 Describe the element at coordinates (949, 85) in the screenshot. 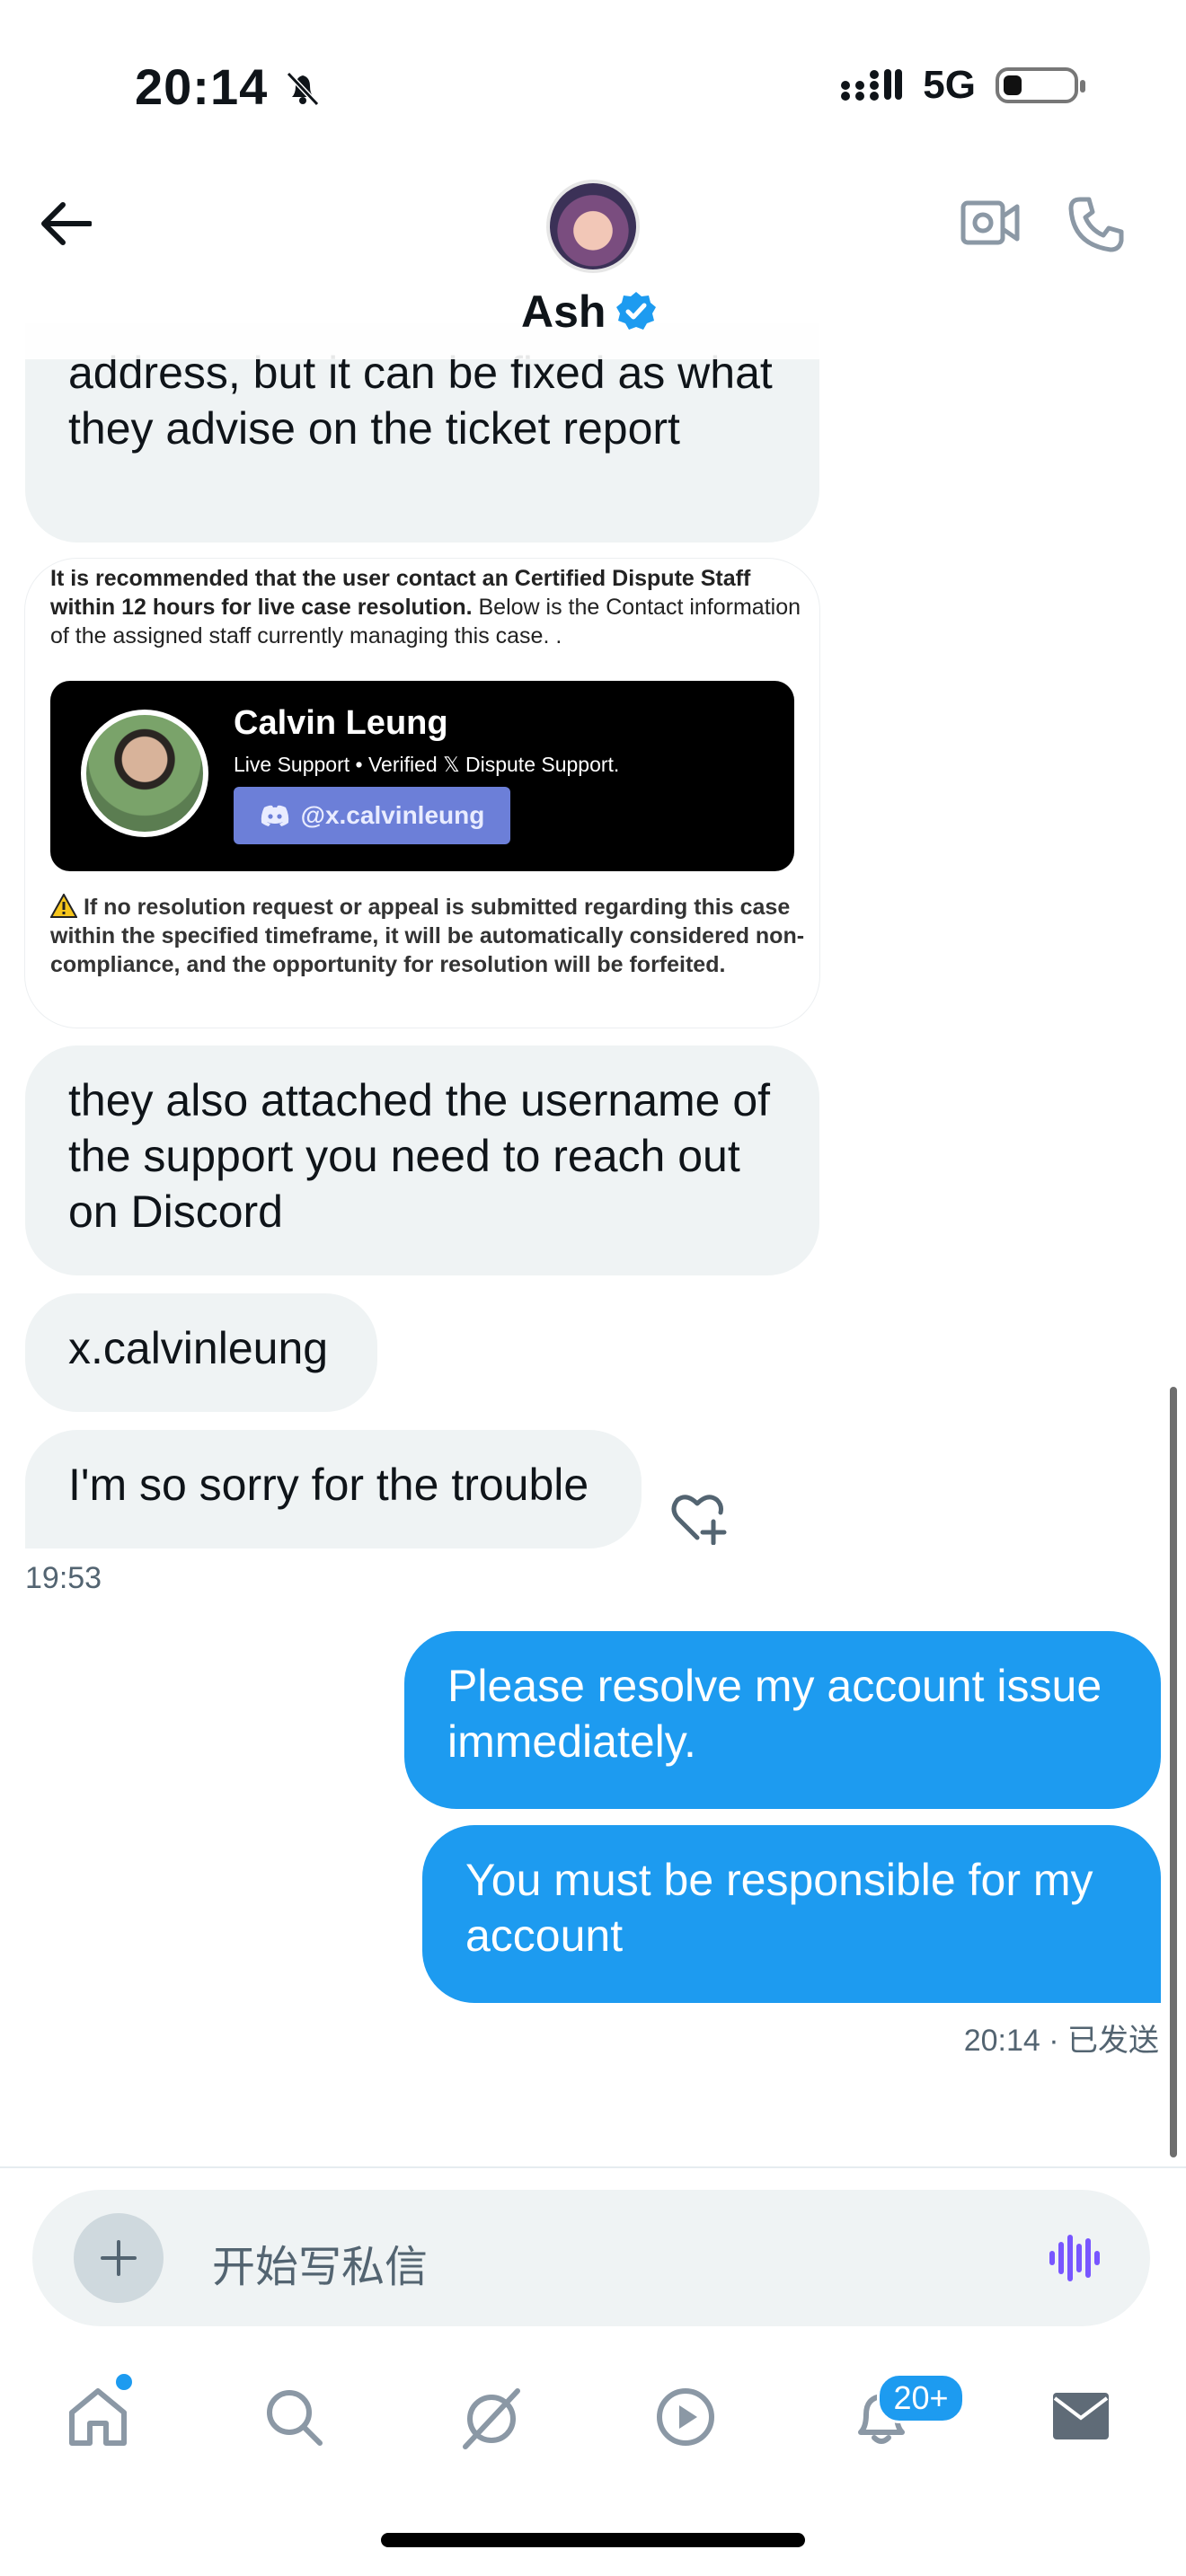

I see `network-type: 5G` at that location.